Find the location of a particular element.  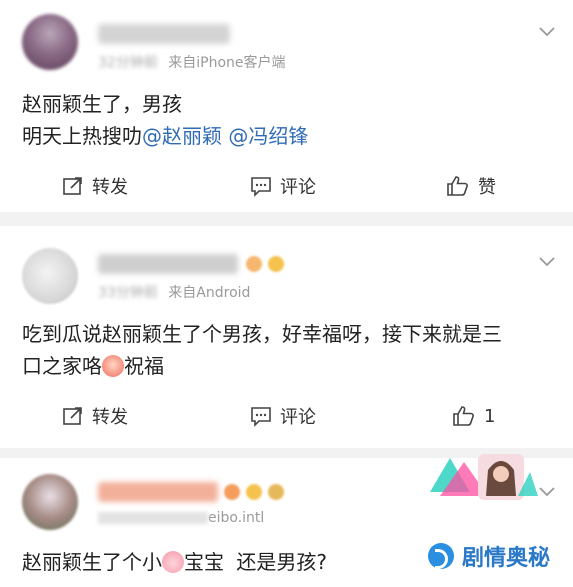

post-text-line: 明天上热搜叻@赵丽颖 @冯绍锋 is located at coordinates (165, 136).